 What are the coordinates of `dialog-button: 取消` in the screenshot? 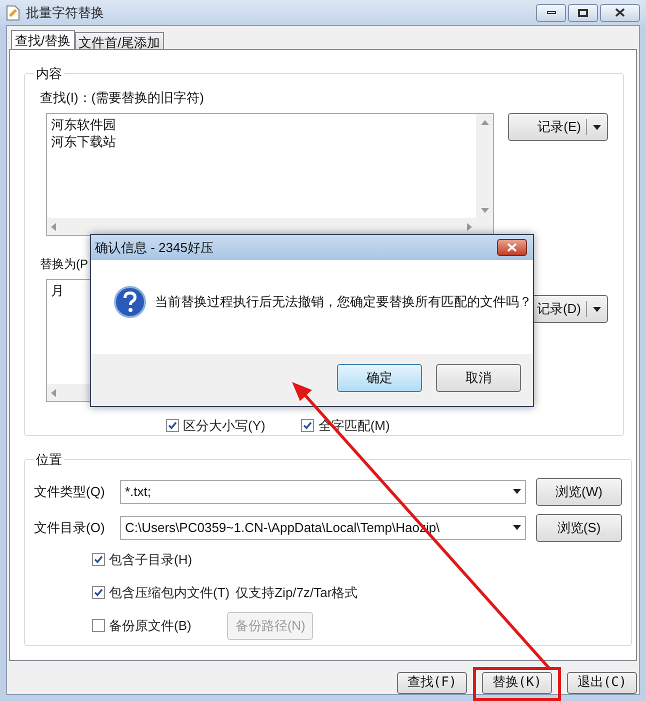 It's located at (478, 378).